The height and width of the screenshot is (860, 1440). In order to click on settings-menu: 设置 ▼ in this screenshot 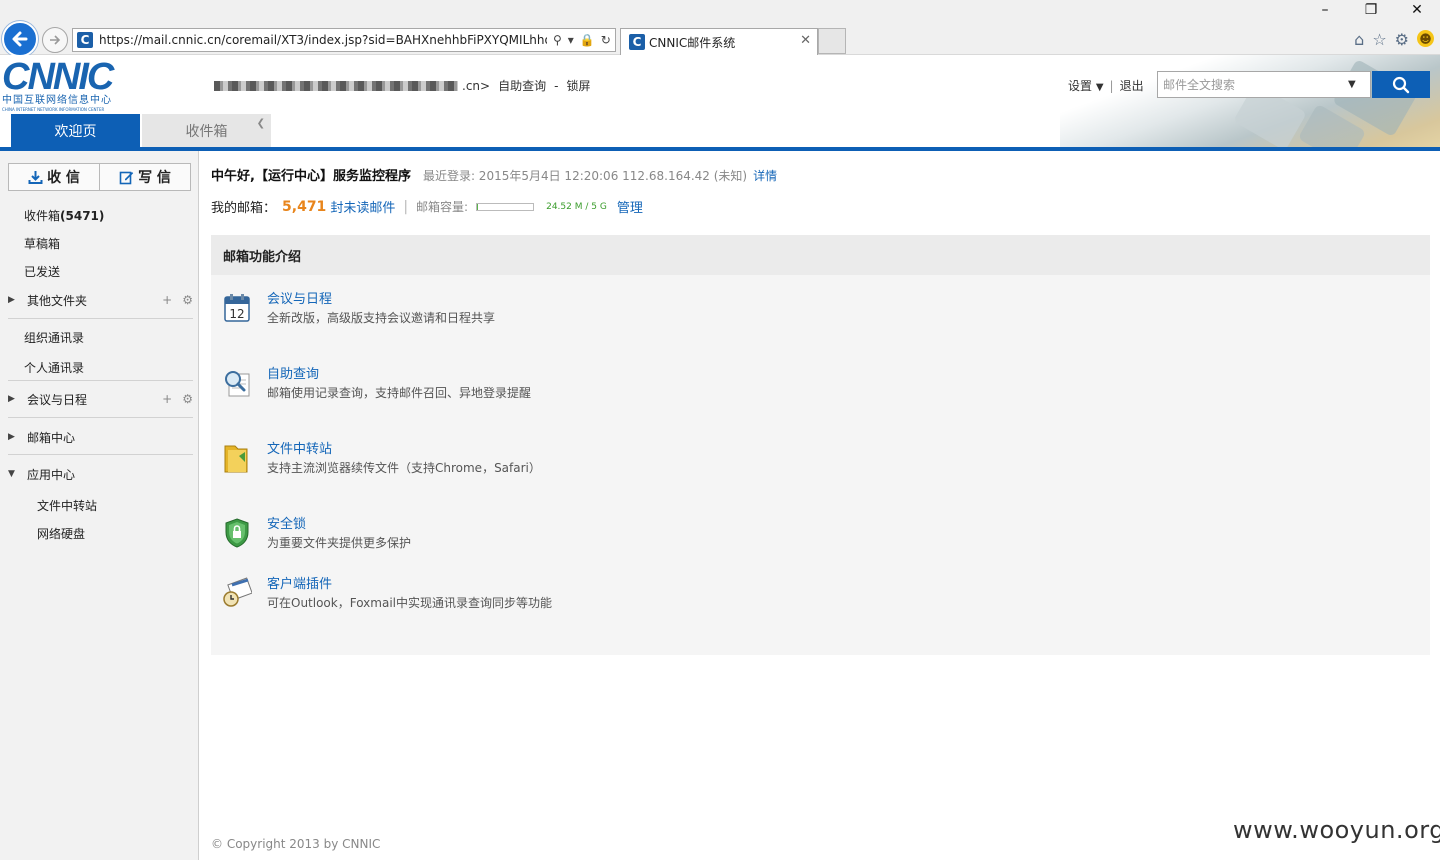, I will do `click(1086, 85)`.